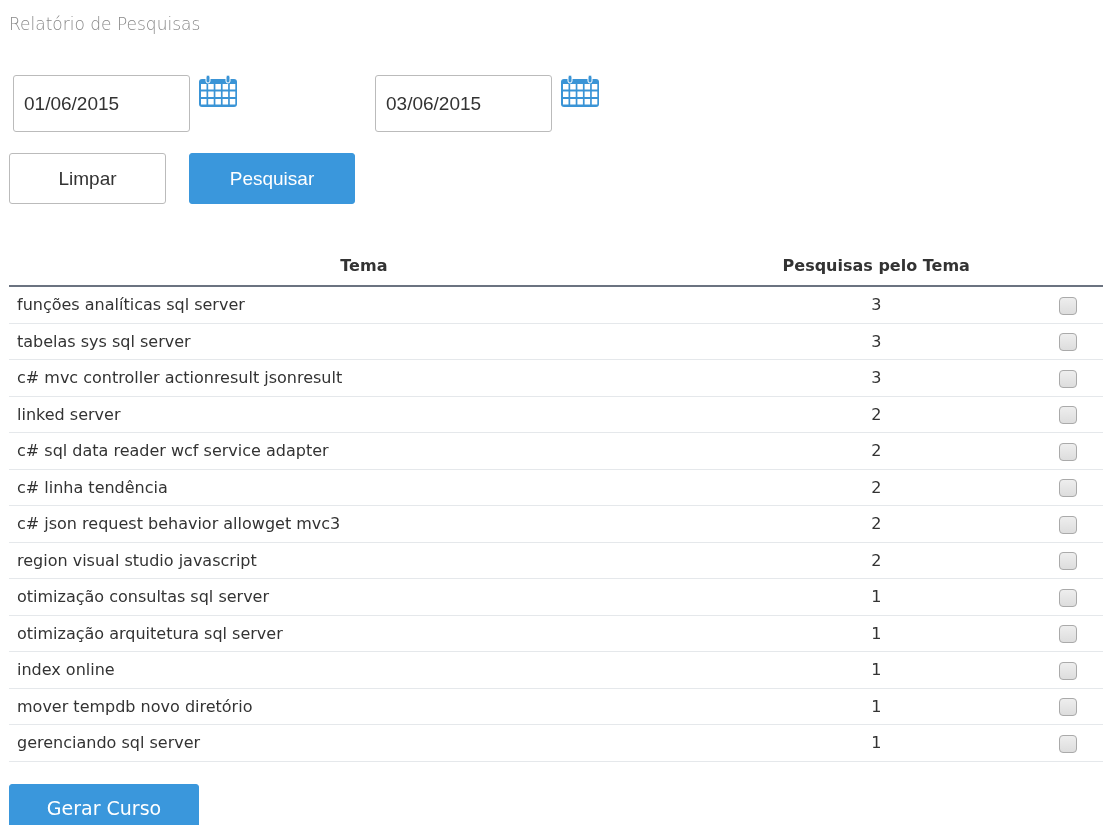  Describe the element at coordinates (876, 265) in the screenshot. I see `column-header: Pesquisas pelo Tema` at that location.